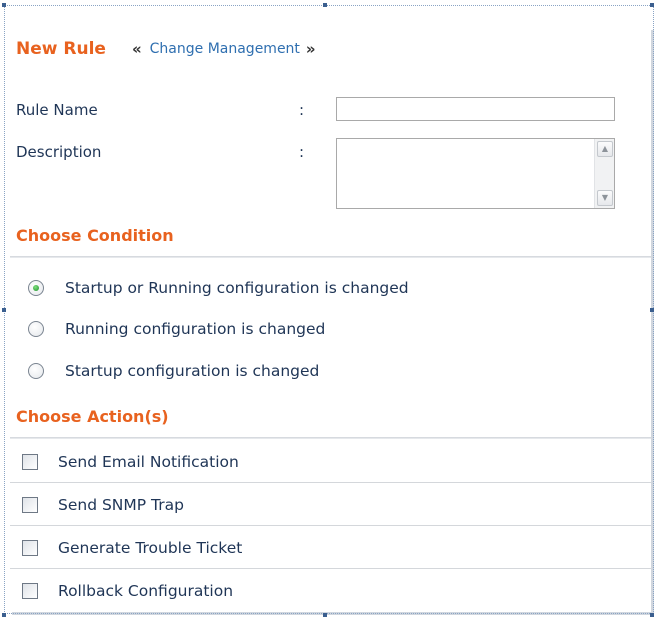 This screenshot has height=621, width=659. What do you see at coordinates (148, 462) in the screenshot?
I see `action-option-label: Send Email Notification` at bounding box center [148, 462].